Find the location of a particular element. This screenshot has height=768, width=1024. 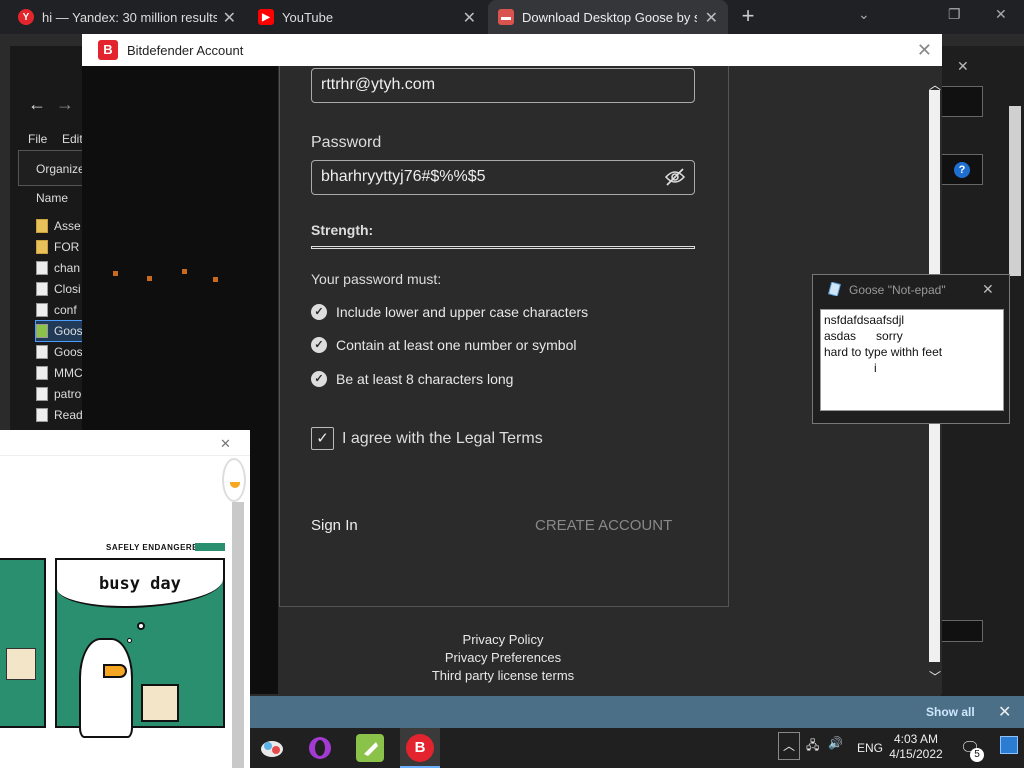

eye-slash-icon is located at coordinates (675, 179).